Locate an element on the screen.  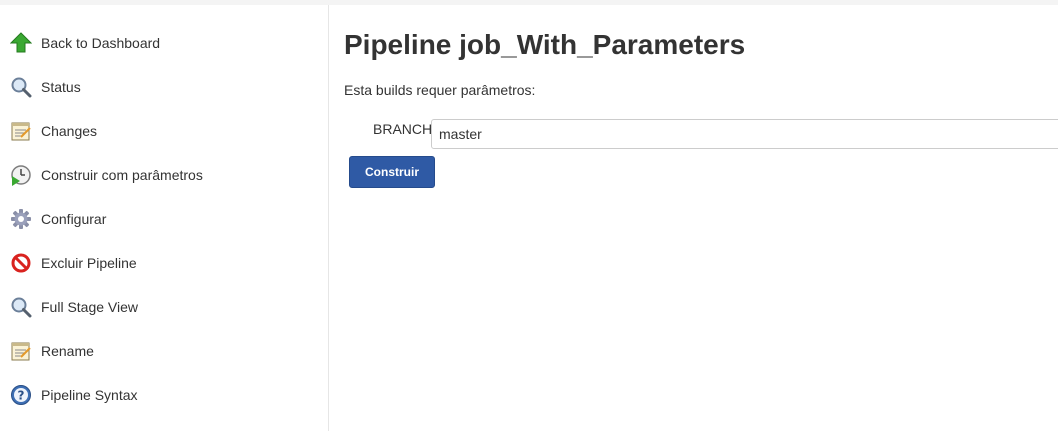
branch-input is located at coordinates (744, 134).